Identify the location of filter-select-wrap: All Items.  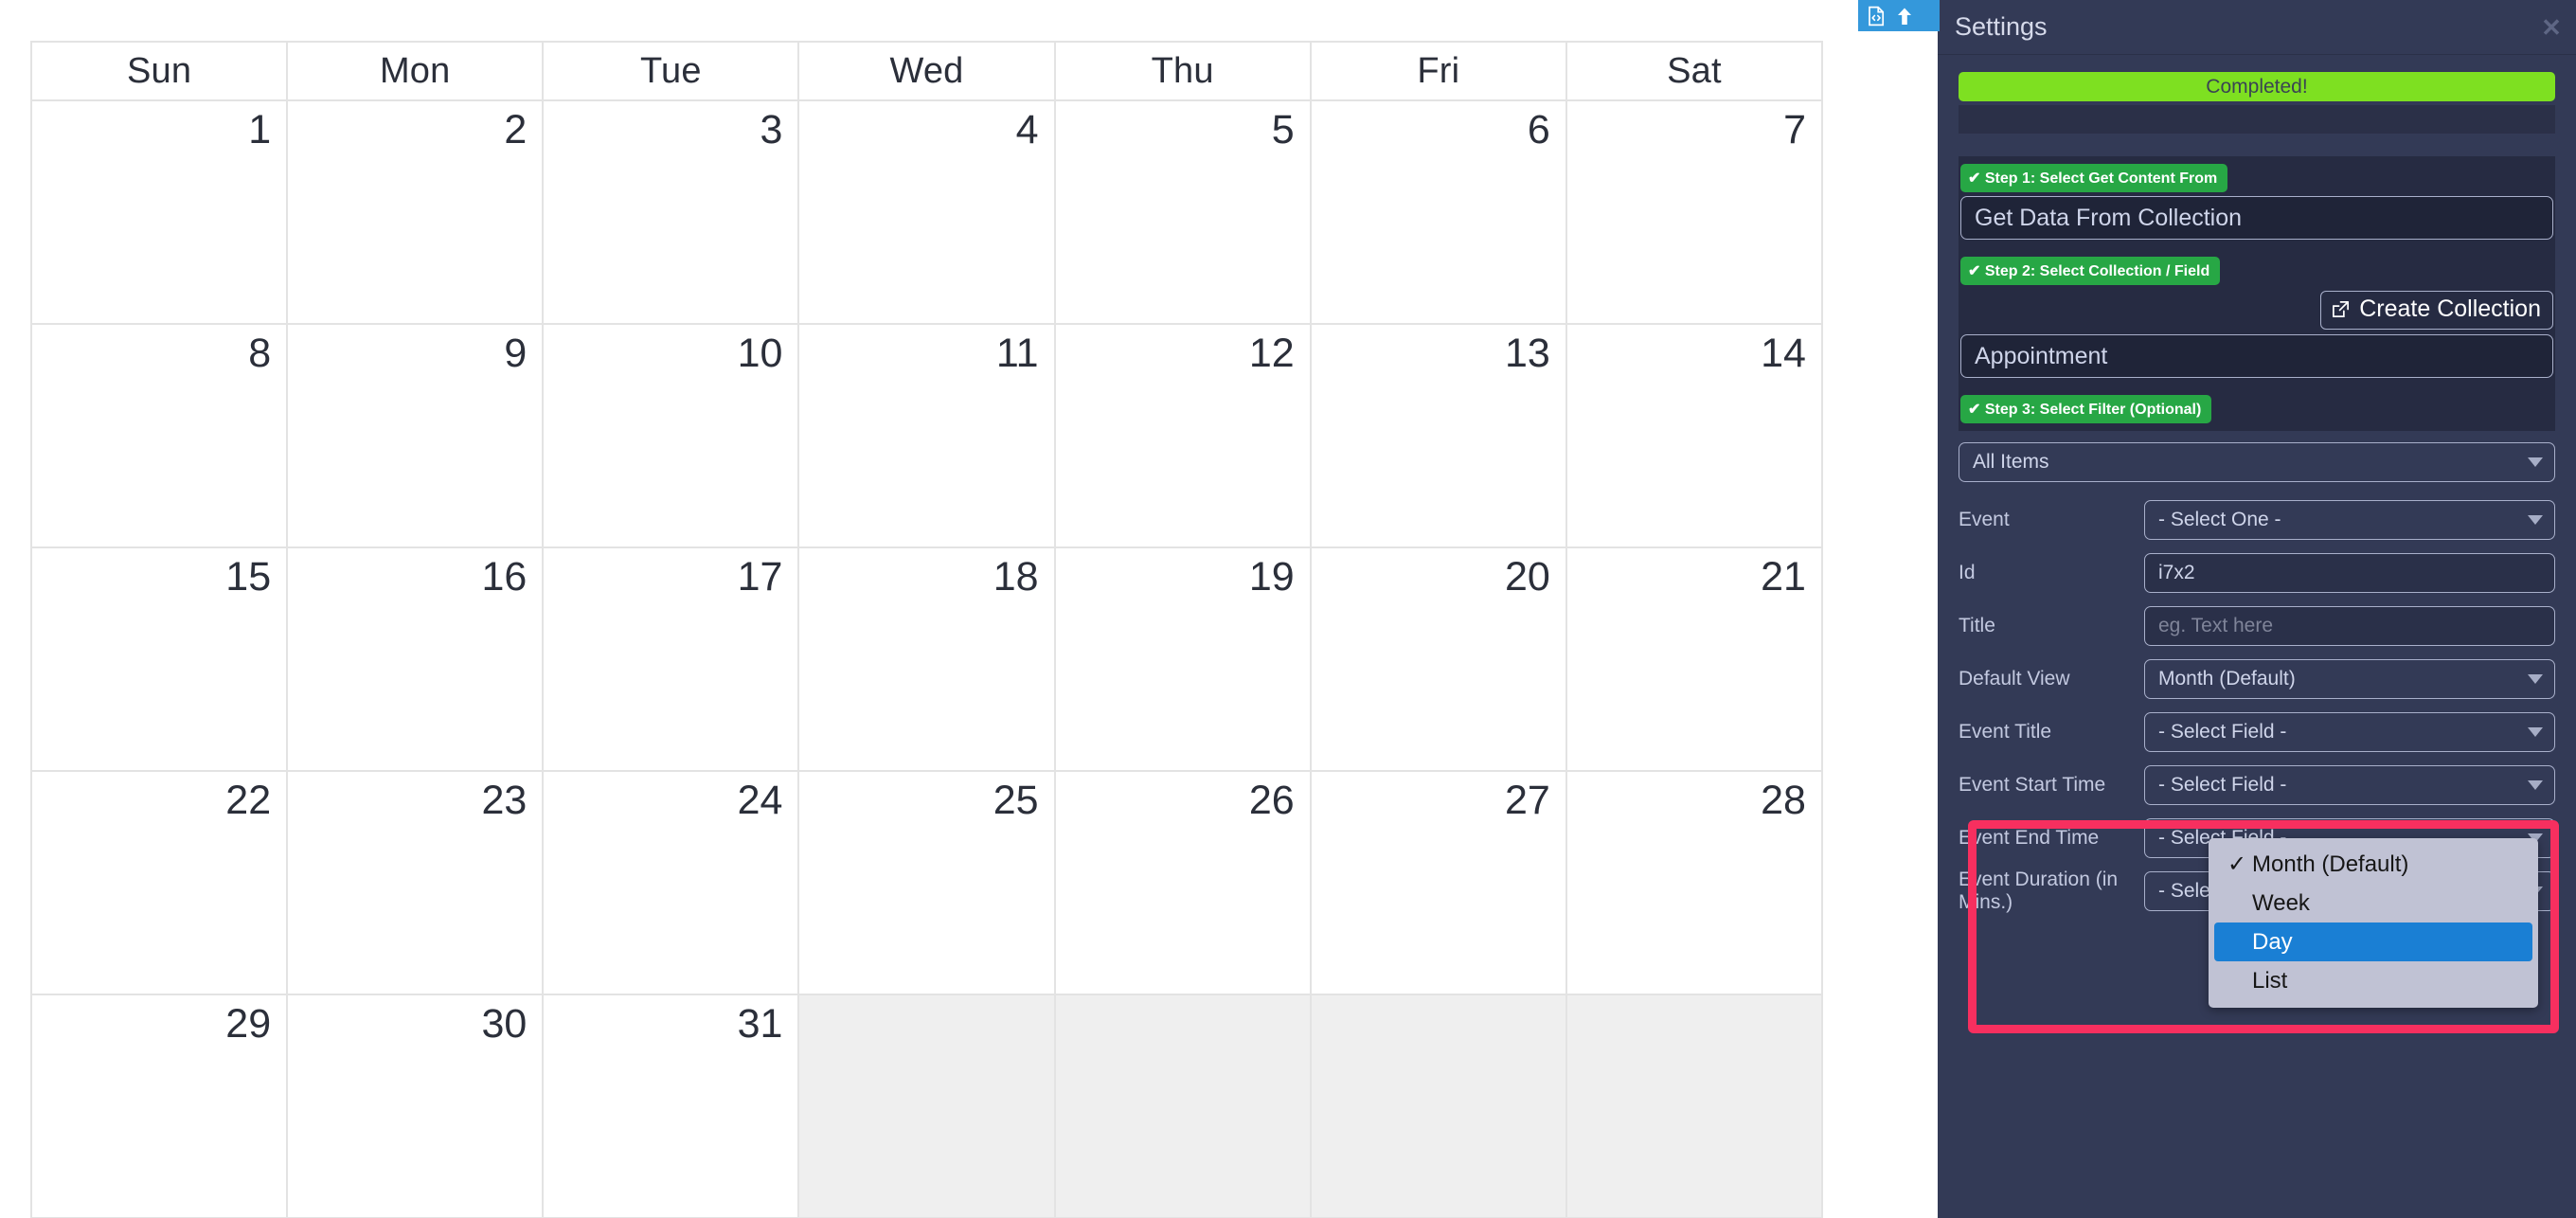
(2257, 462).